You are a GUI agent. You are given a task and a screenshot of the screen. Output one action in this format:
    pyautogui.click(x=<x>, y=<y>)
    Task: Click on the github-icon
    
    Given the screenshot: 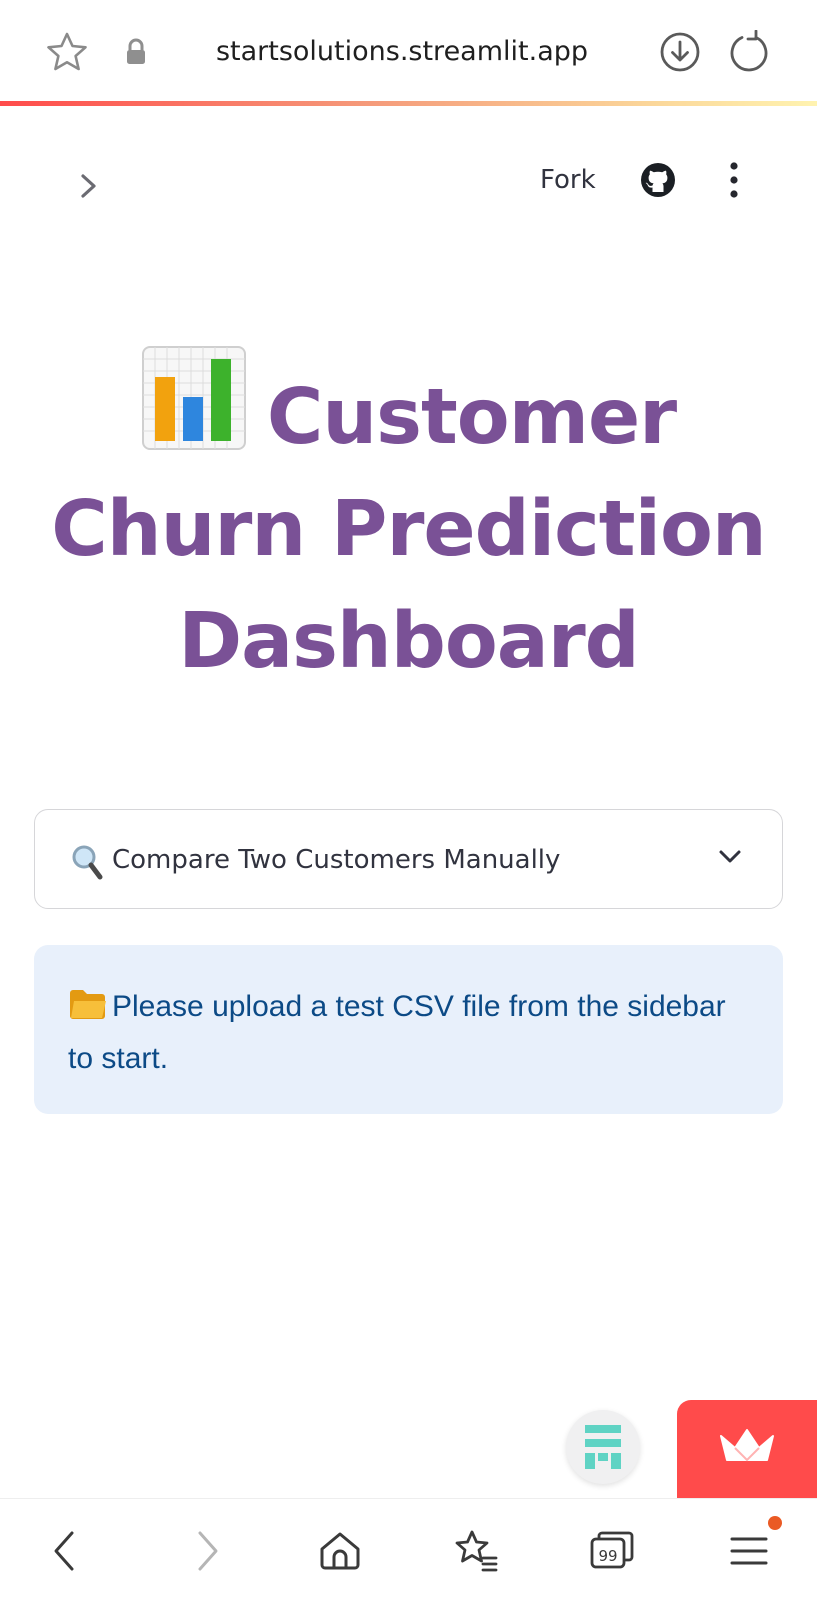 What is the action you would take?
    pyautogui.click(x=658, y=180)
    